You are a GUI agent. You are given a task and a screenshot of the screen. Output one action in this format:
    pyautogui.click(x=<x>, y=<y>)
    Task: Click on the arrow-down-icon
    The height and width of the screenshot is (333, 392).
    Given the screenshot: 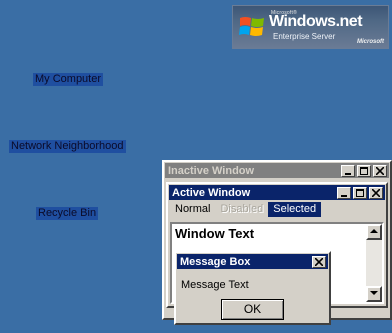 What is the action you would take?
    pyautogui.click(x=374, y=293)
    